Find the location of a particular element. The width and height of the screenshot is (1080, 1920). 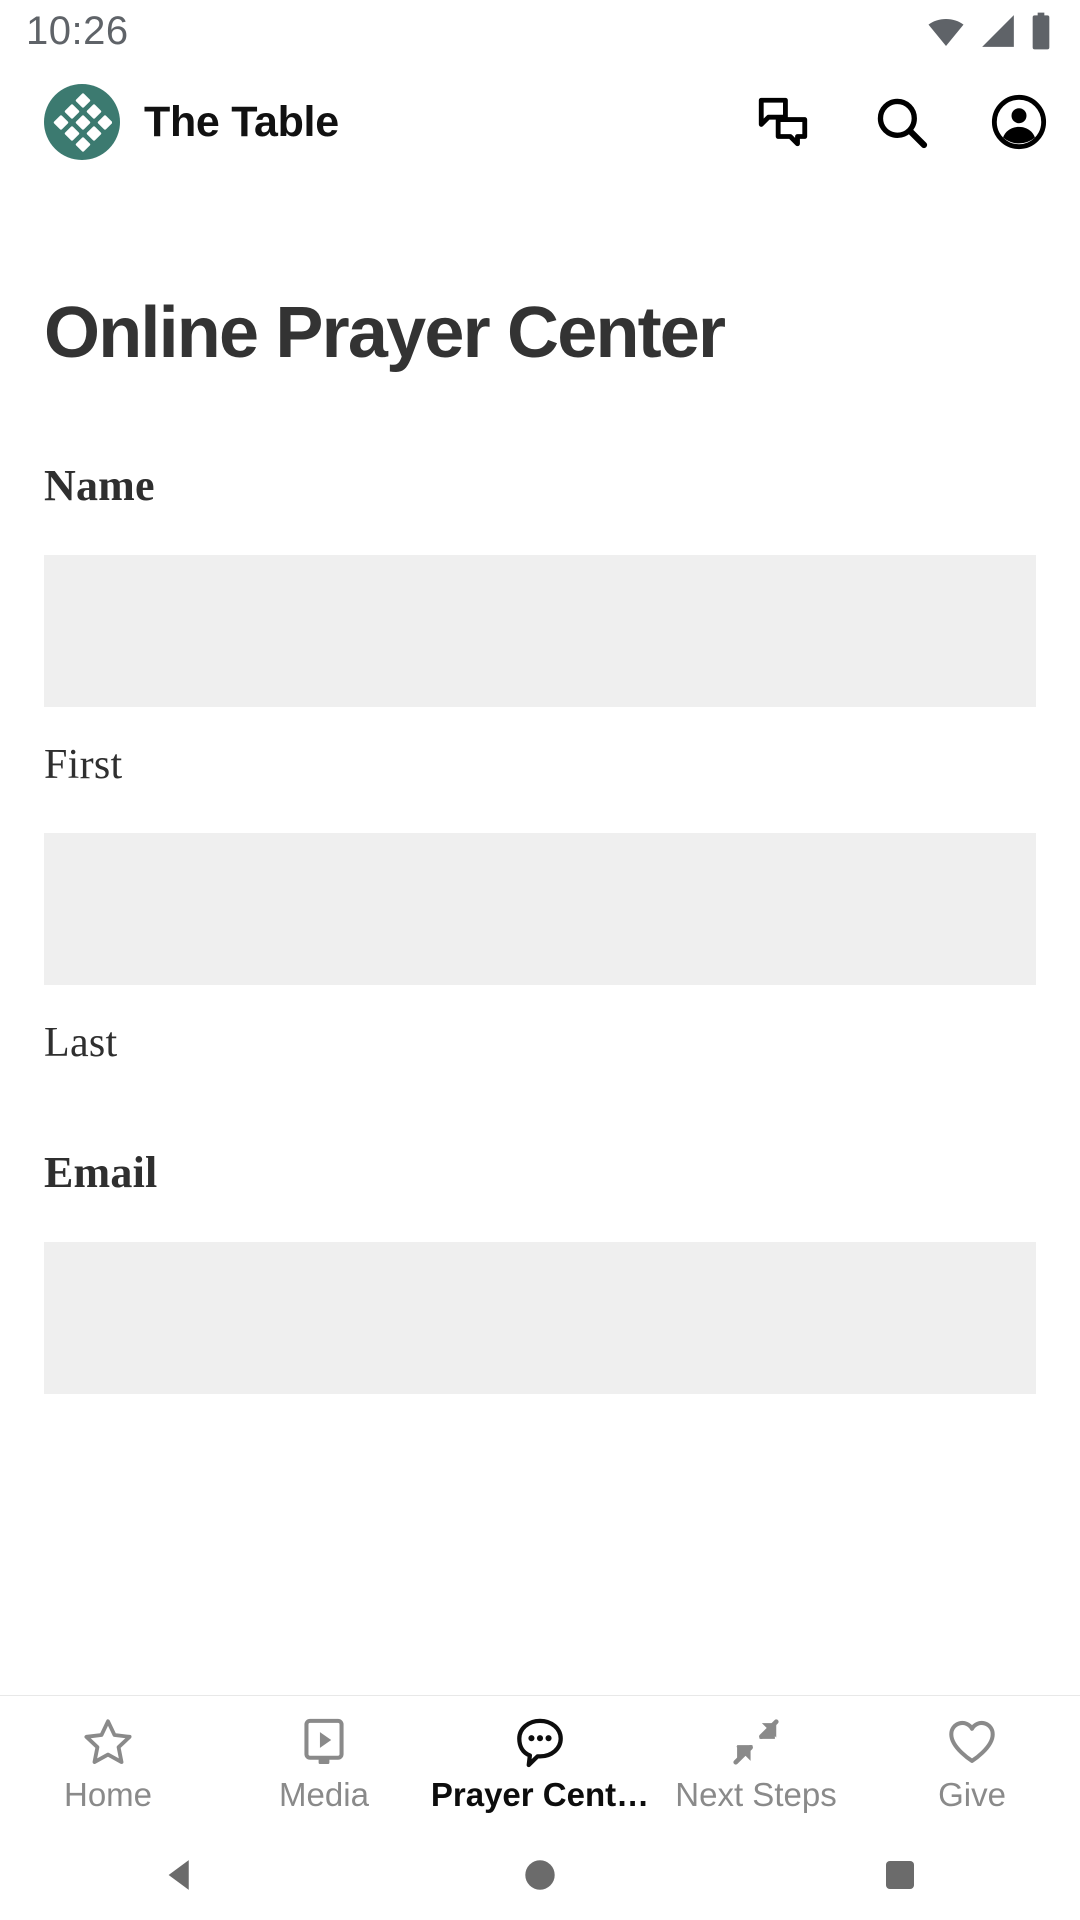

nav-item-home: Home is located at coordinates (108, 1763).